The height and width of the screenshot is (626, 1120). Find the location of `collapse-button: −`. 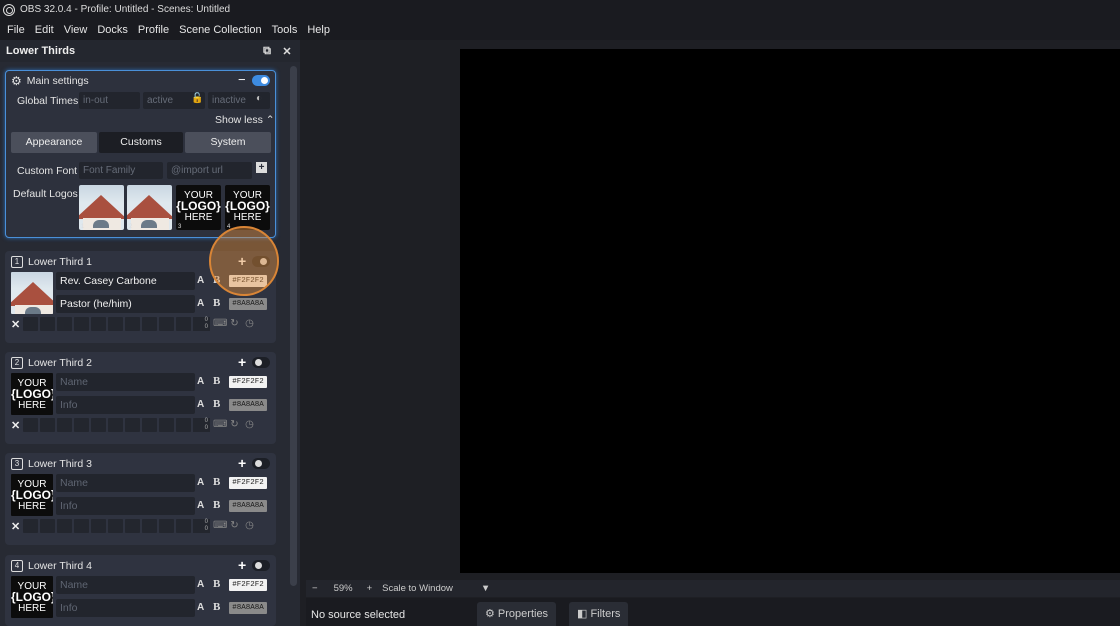

collapse-button: − is located at coordinates (242, 79).